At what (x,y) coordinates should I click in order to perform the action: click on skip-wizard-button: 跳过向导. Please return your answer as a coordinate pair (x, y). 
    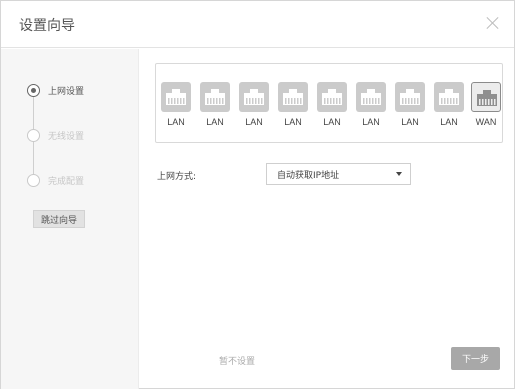
    Looking at the image, I should click on (59, 219).